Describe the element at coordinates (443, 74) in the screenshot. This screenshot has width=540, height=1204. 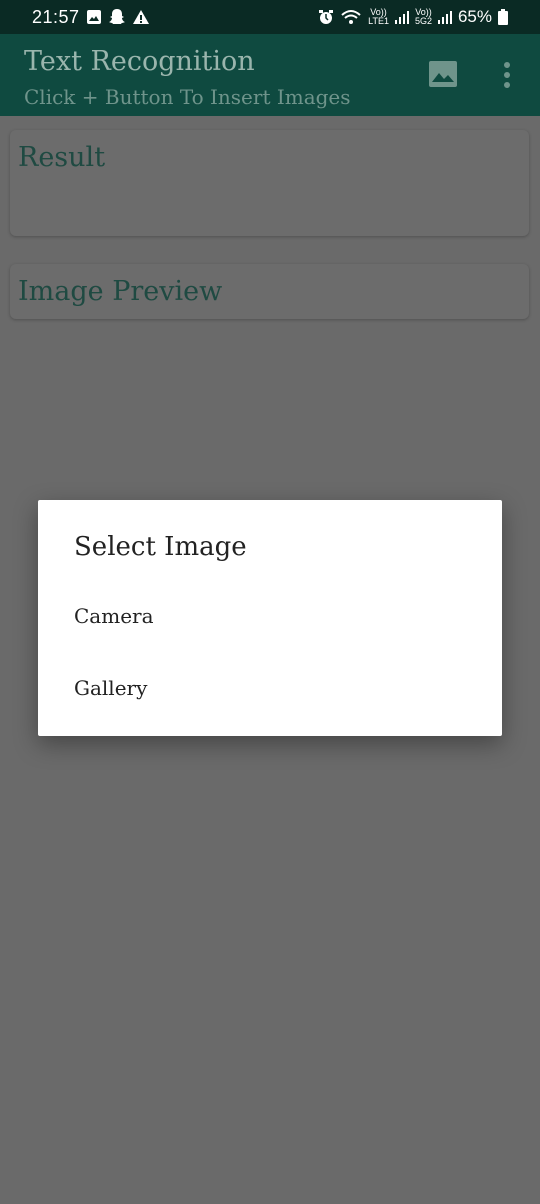
I see `image-icon` at that location.